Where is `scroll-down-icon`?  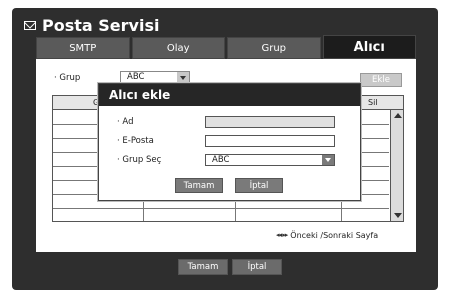
scroll-down-icon is located at coordinates (398, 215).